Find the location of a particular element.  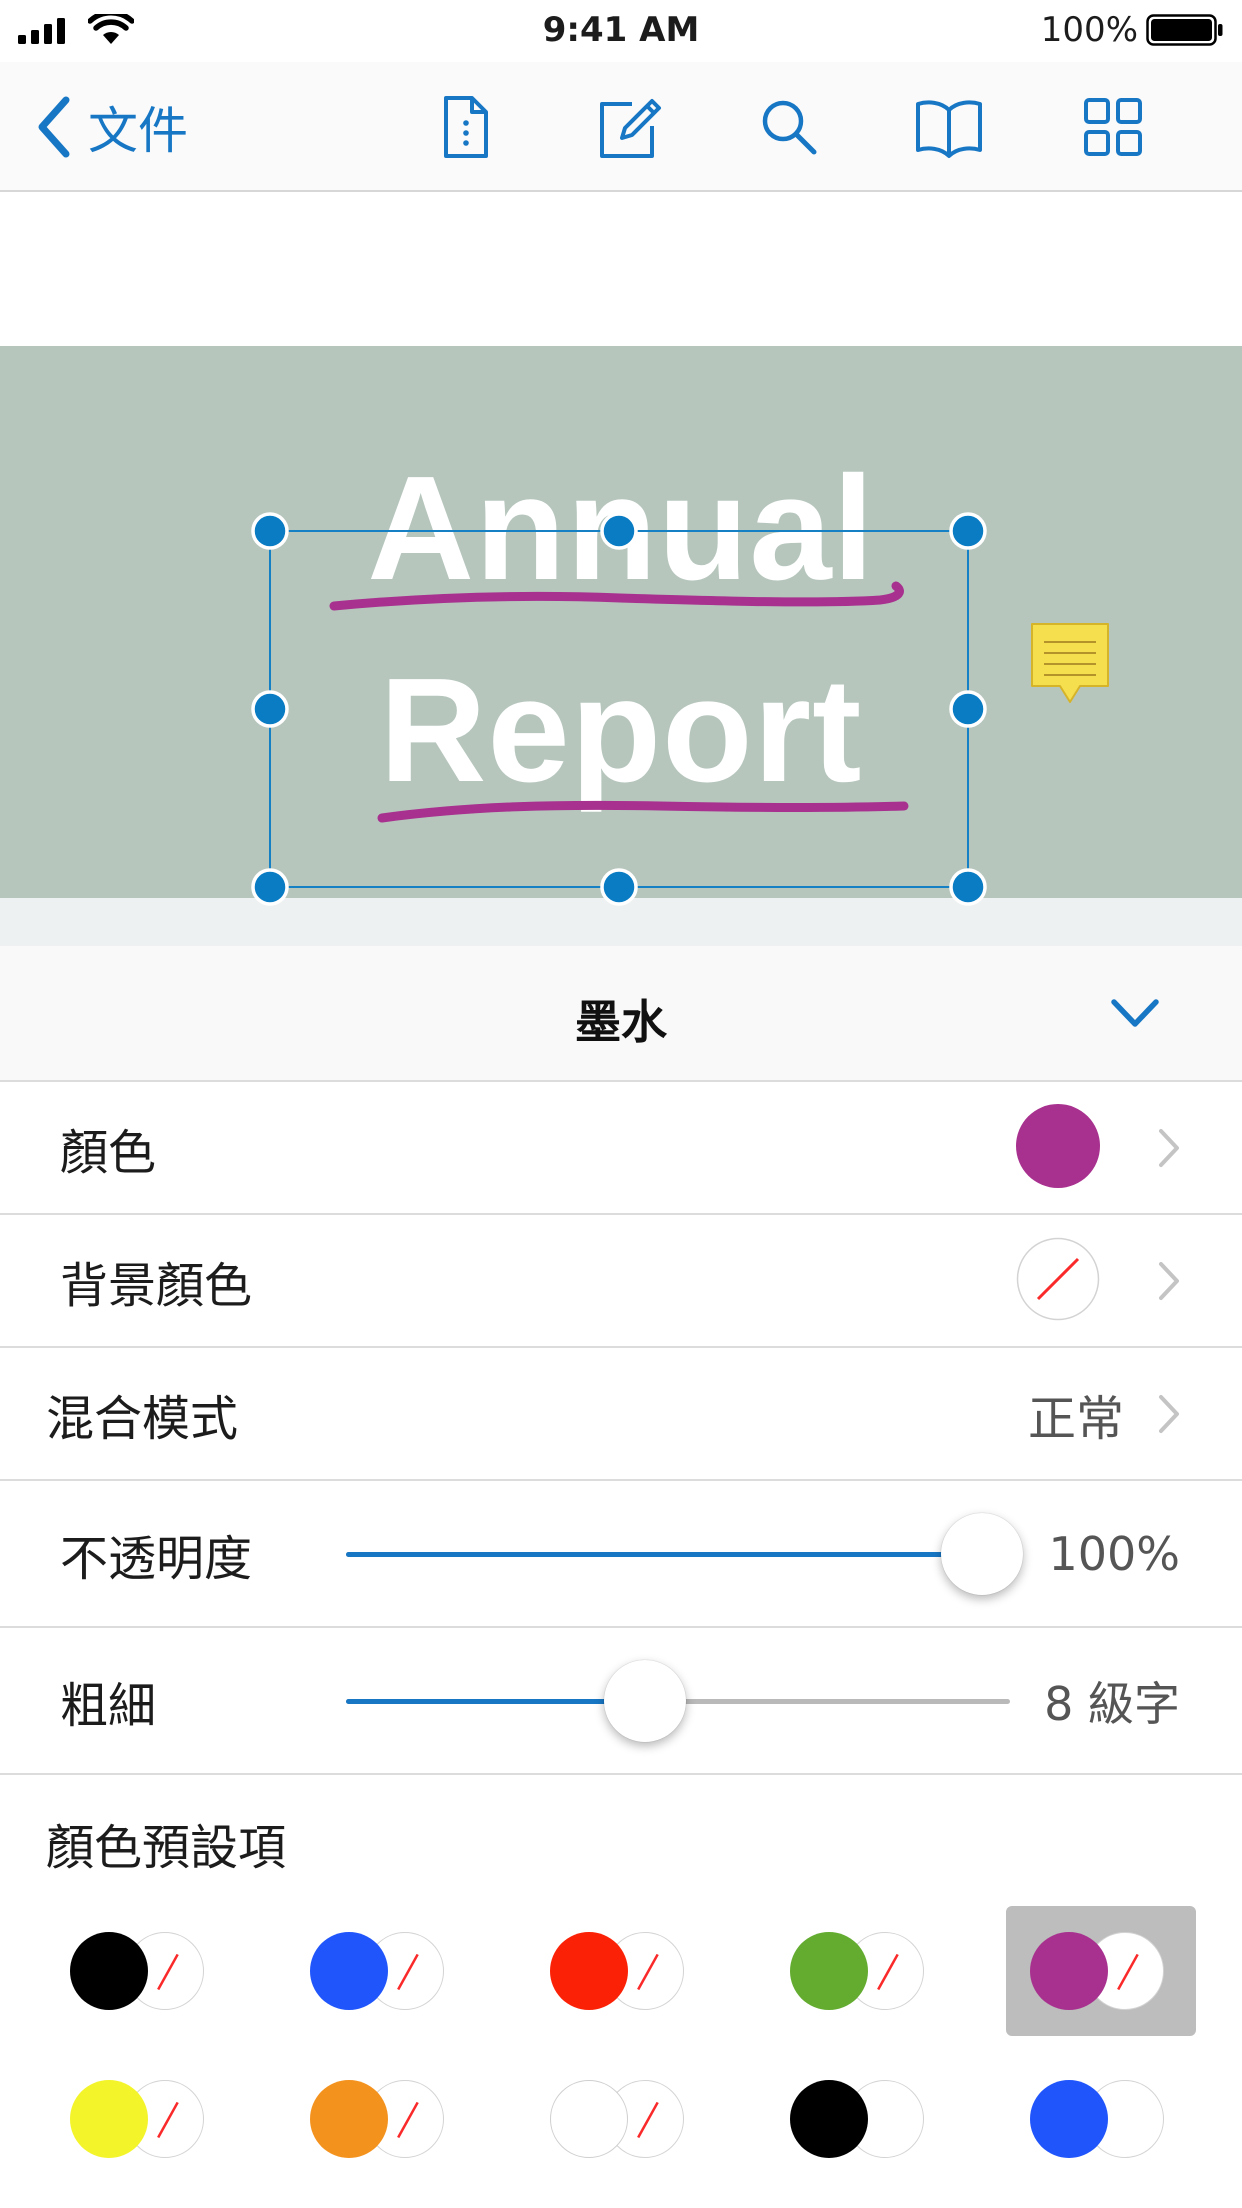

navigation-bar: 文件 is located at coordinates (621, 127).